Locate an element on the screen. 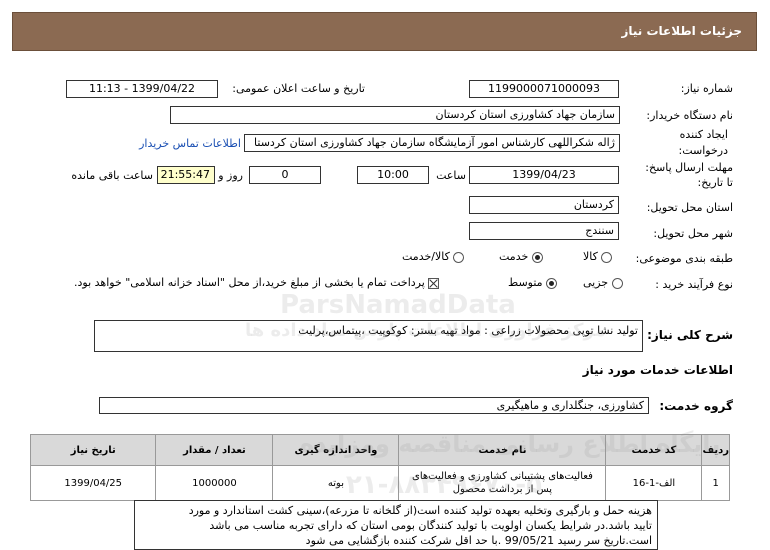 Image resolution: width=770 pixels, height=550 pixels. deadline-date-field: 1399/04/23 is located at coordinates (544, 175).